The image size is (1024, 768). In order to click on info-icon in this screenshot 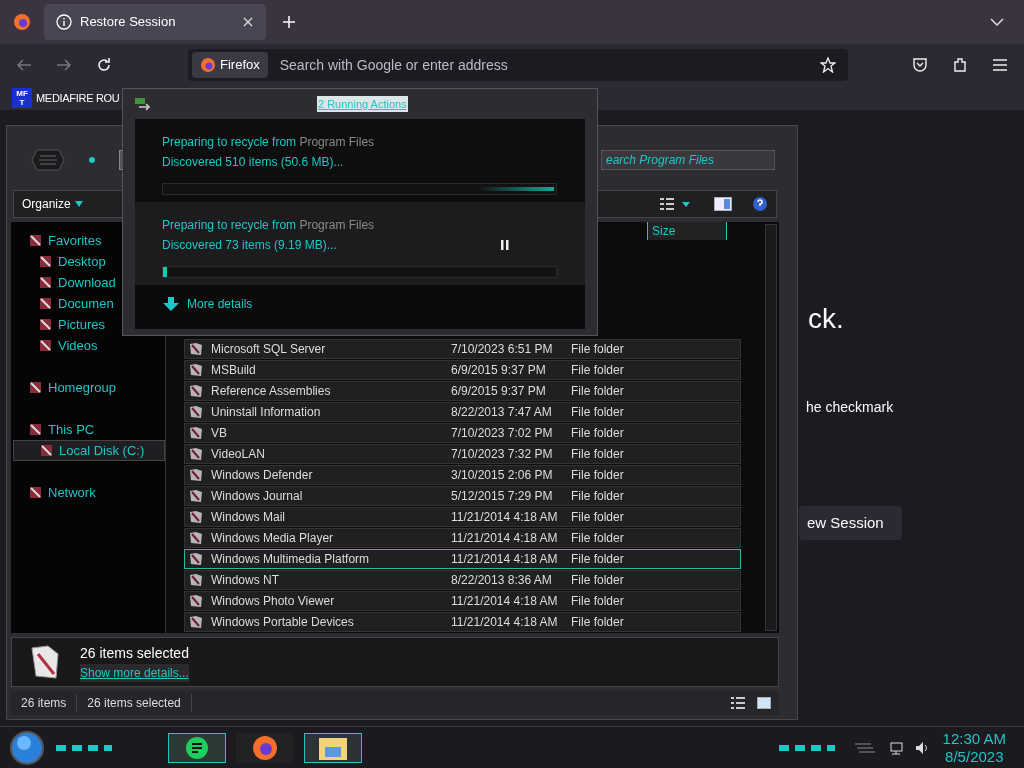, I will do `click(64, 22)`.